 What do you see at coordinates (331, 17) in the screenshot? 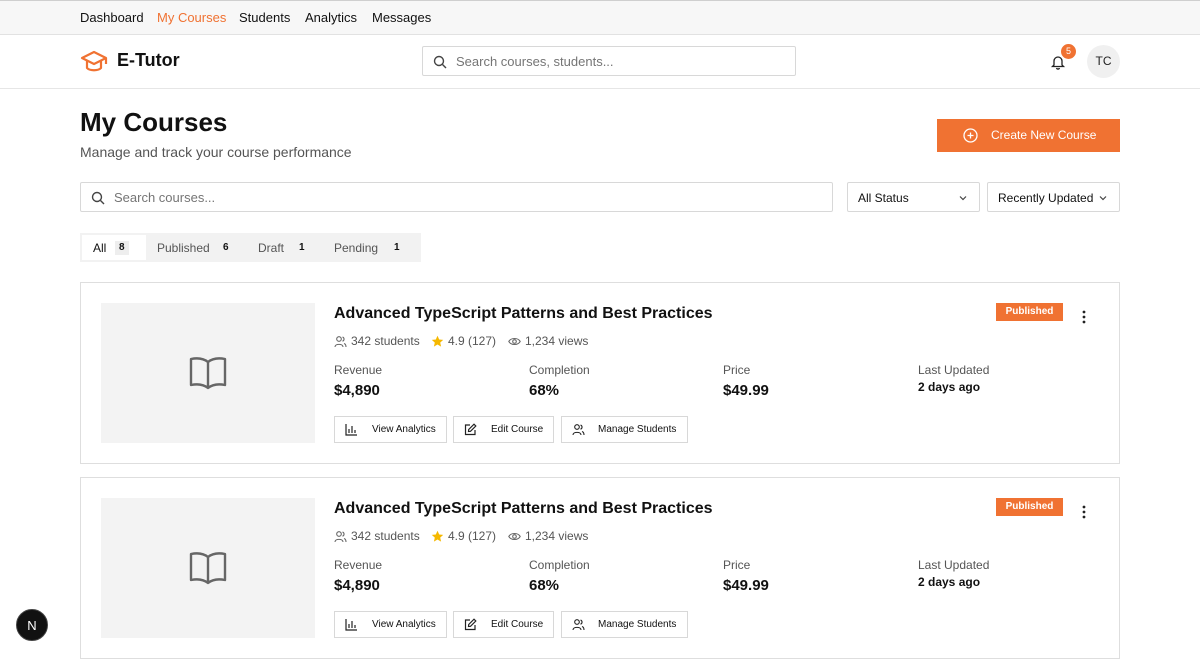
I see `nav-analytics: Analytics` at bounding box center [331, 17].